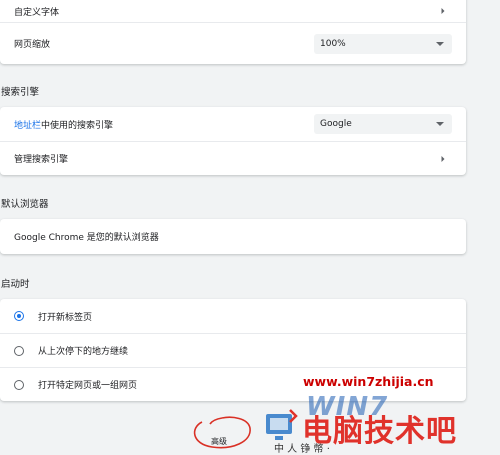  I want to click on address-bar-label-rest: 中使用的搜索引擎, so click(77, 125).